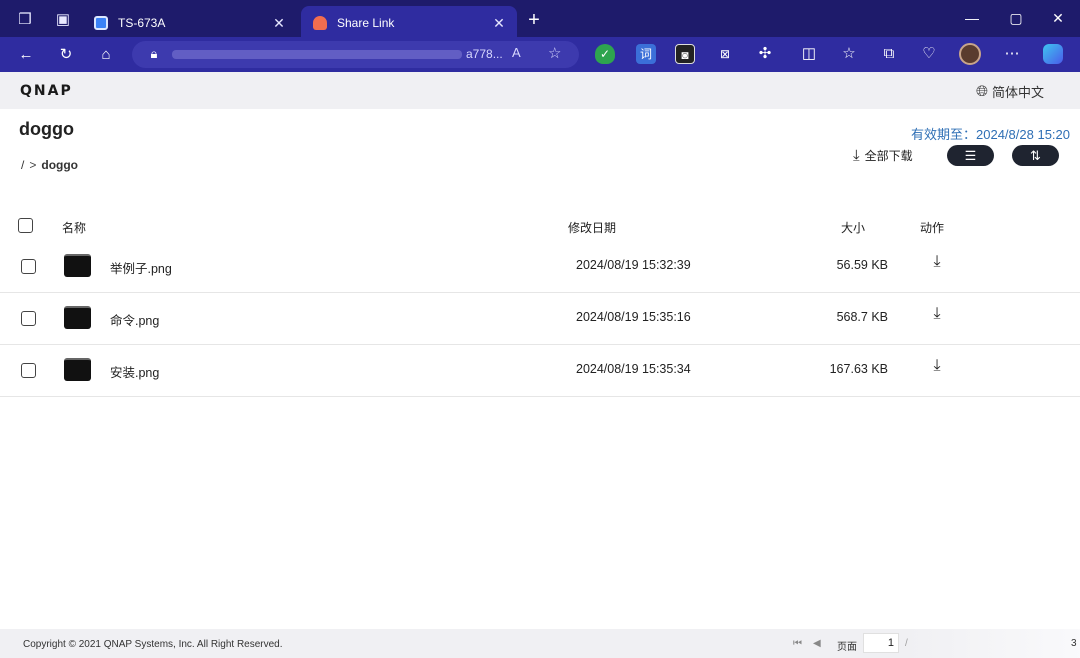 Image resolution: width=1080 pixels, height=658 pixels. Describe the element at coordinates (540, 266) in the screenshot. I see `table-row: 举例子.png 2024/08/19 15:32:39 56.59 KB ⤓` at that location.